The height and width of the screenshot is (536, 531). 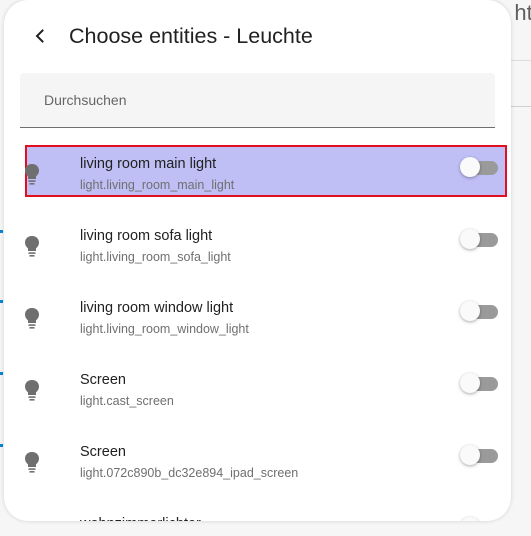 What do you see at coordinates (257, 380) in the screenshot?
I see `entity-row: Screen light.cast_screen` at bounding box center [257, 380].